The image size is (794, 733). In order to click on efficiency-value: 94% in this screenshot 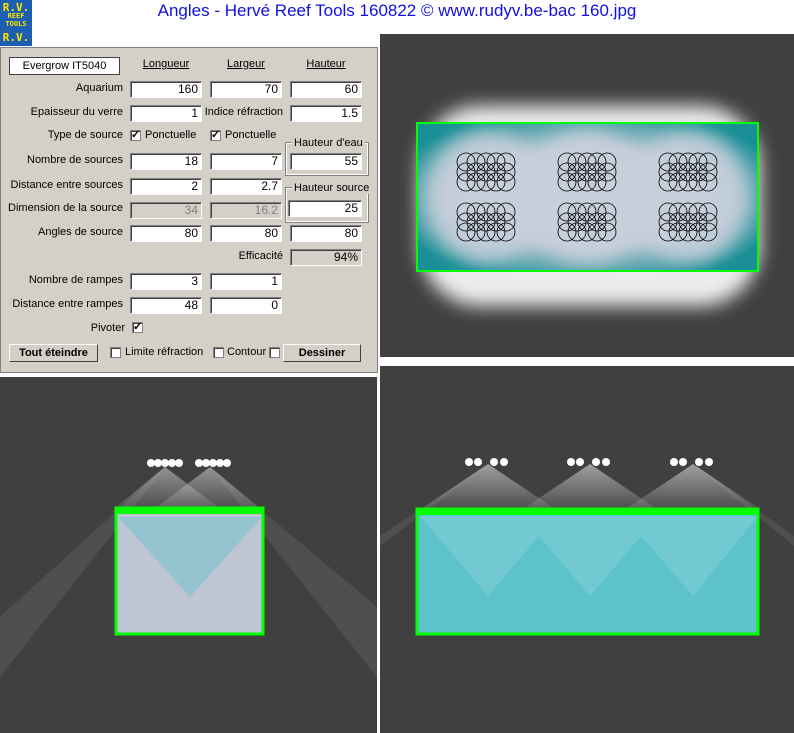, I will do `click(326, 257)`.